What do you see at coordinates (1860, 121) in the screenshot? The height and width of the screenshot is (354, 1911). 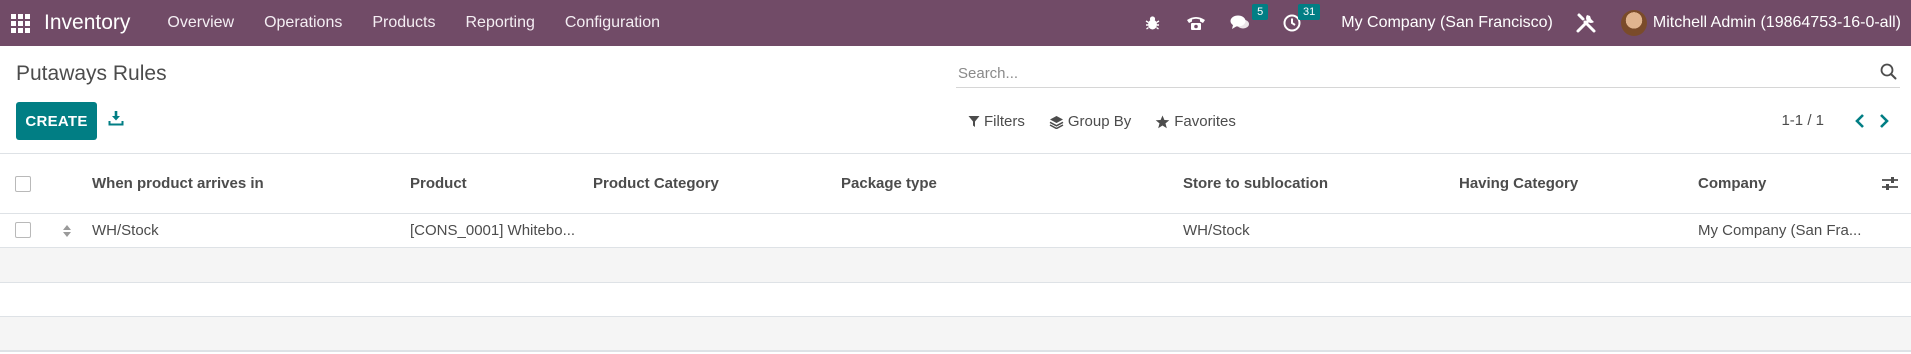 I see `pager-previous-icon` at bounding box center [1860, 121].